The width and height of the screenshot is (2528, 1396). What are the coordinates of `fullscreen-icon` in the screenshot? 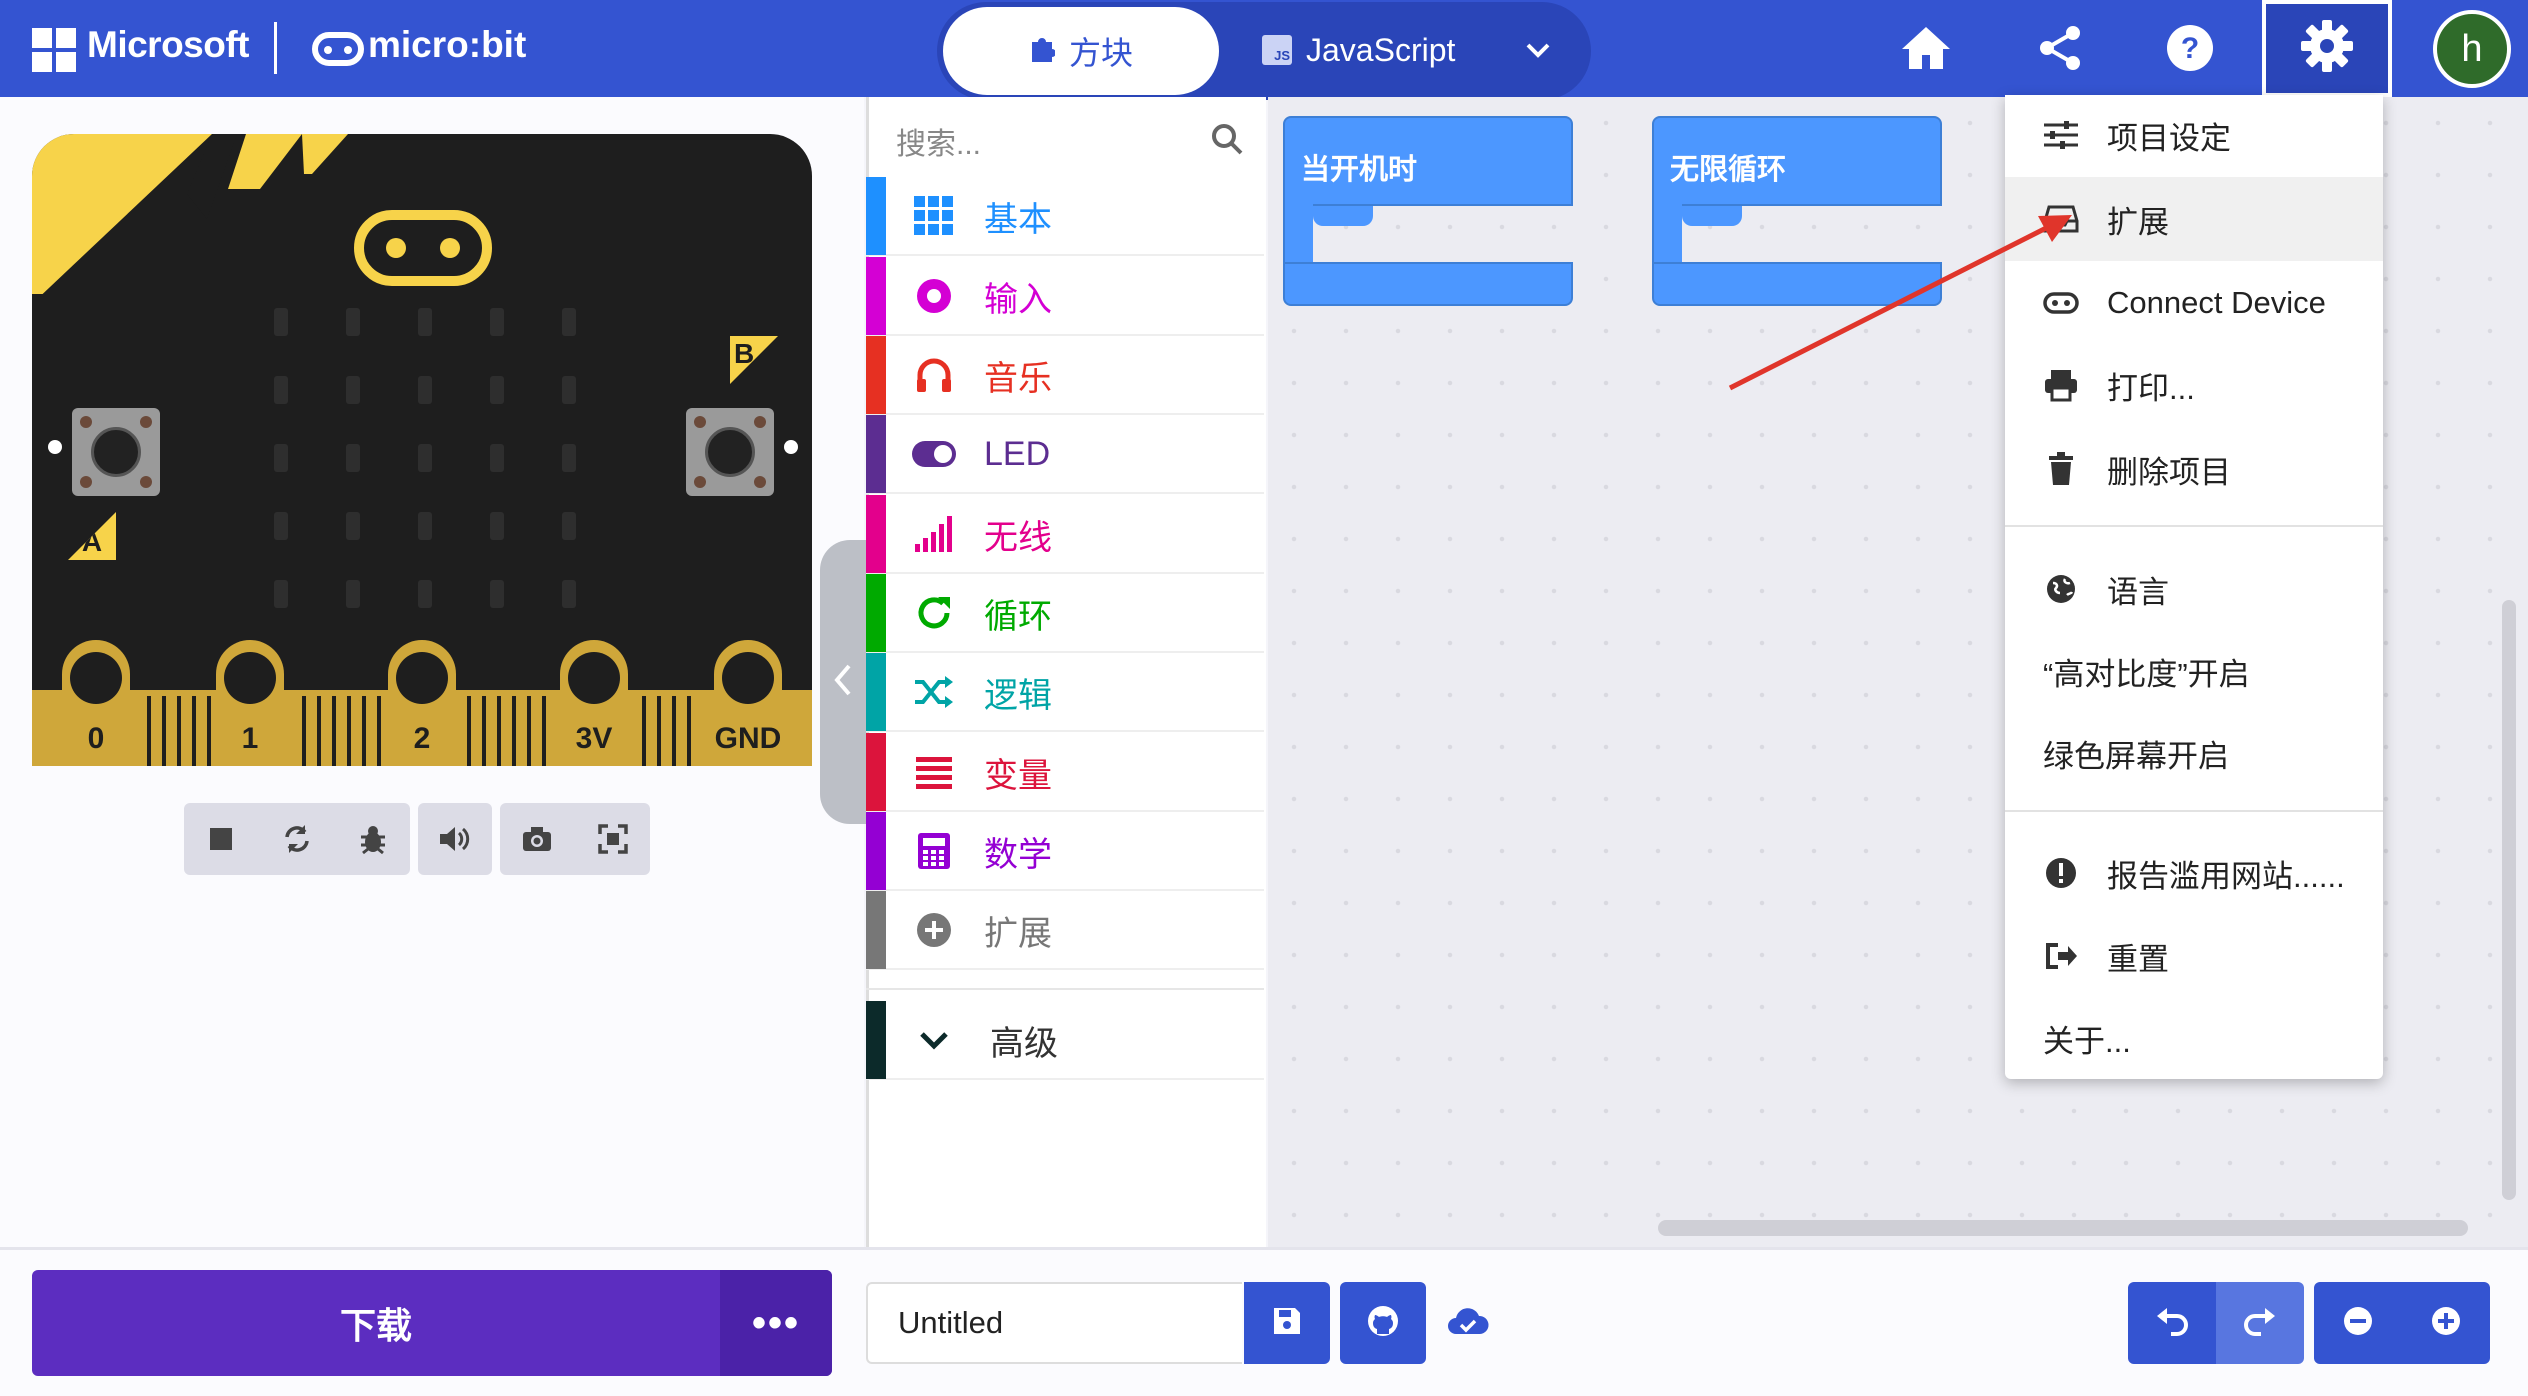 It's located at (613, 839).